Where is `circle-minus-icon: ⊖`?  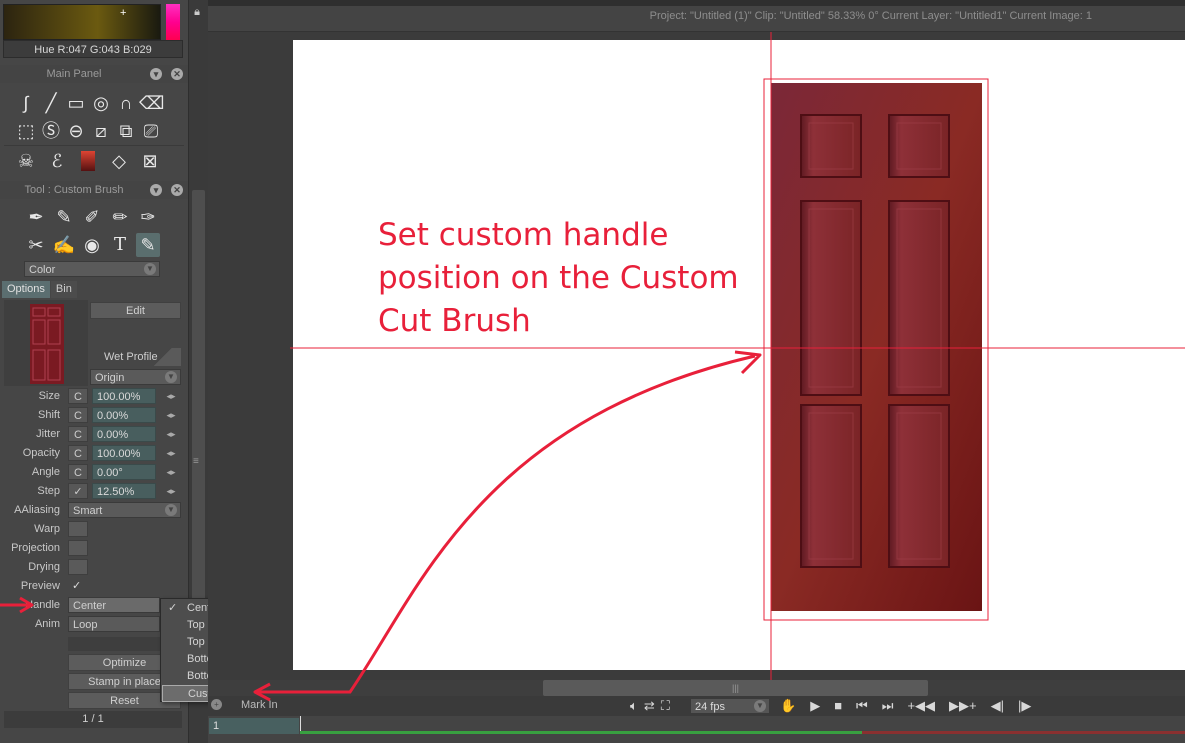 circle-minus-icon: ⊖ is located at coordinates (76, 131).